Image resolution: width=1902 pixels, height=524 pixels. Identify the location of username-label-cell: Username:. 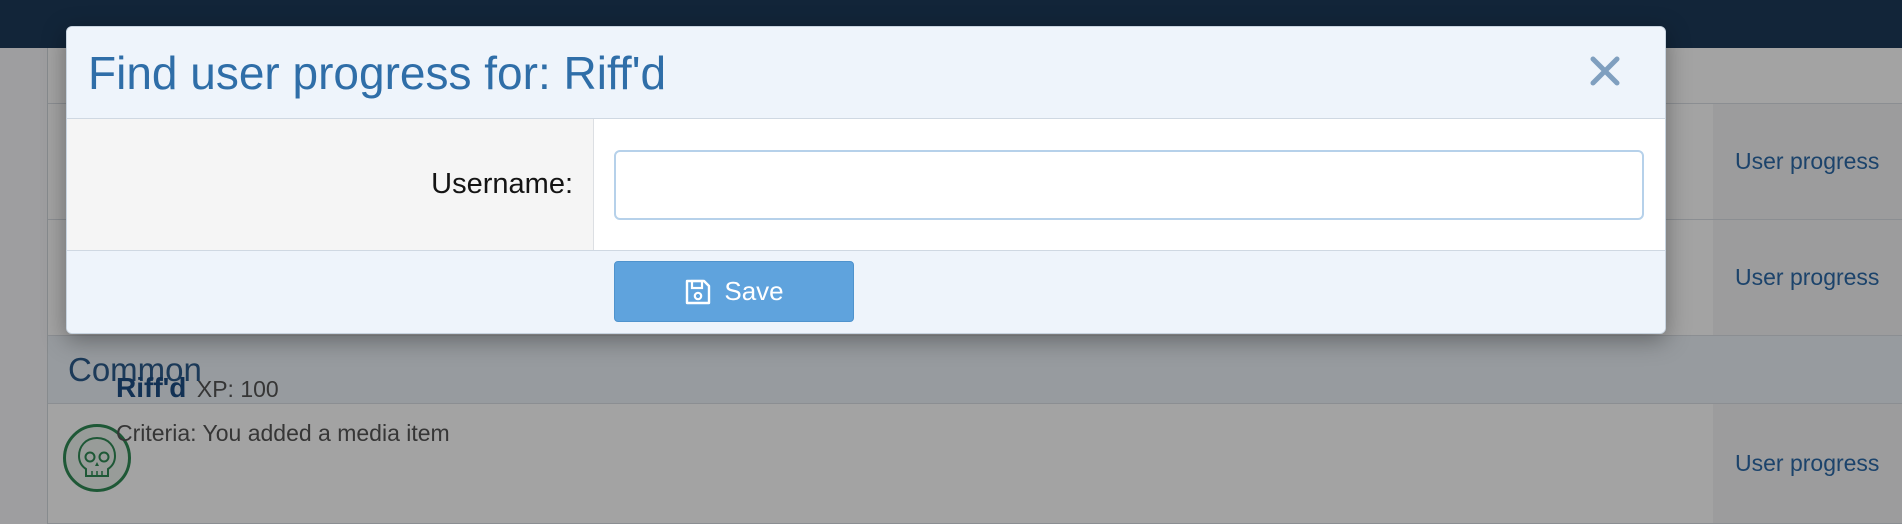
(330, 184).